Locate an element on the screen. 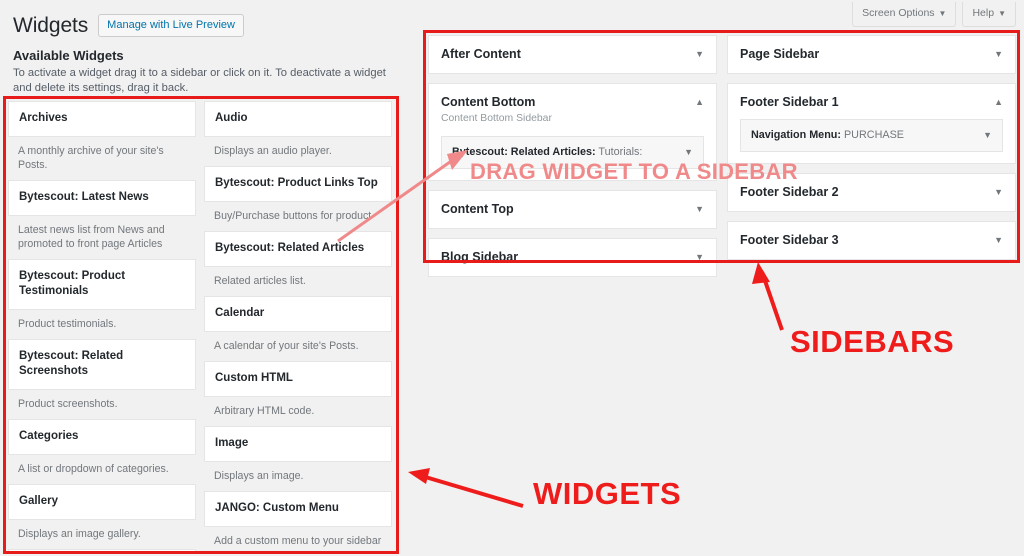 This screenshot has width=1024, height=556. sidebar-panel: Footer Sidebar 3 ▼ is located at coordinates (871, 240).